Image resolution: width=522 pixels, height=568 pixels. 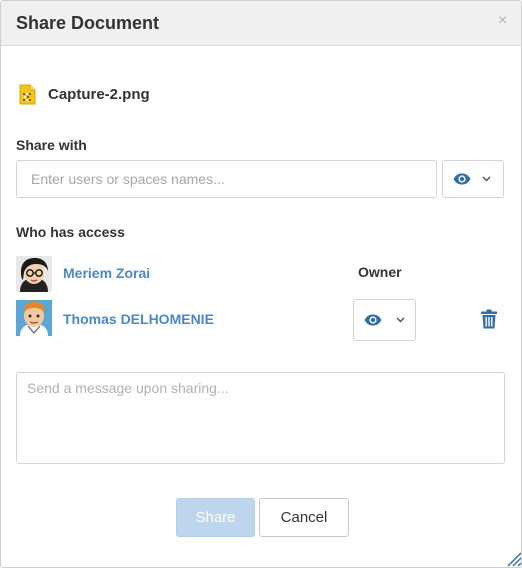 I want to click on access-user-row: Thomas DELHOMENIE, so click(x=166, y=318).